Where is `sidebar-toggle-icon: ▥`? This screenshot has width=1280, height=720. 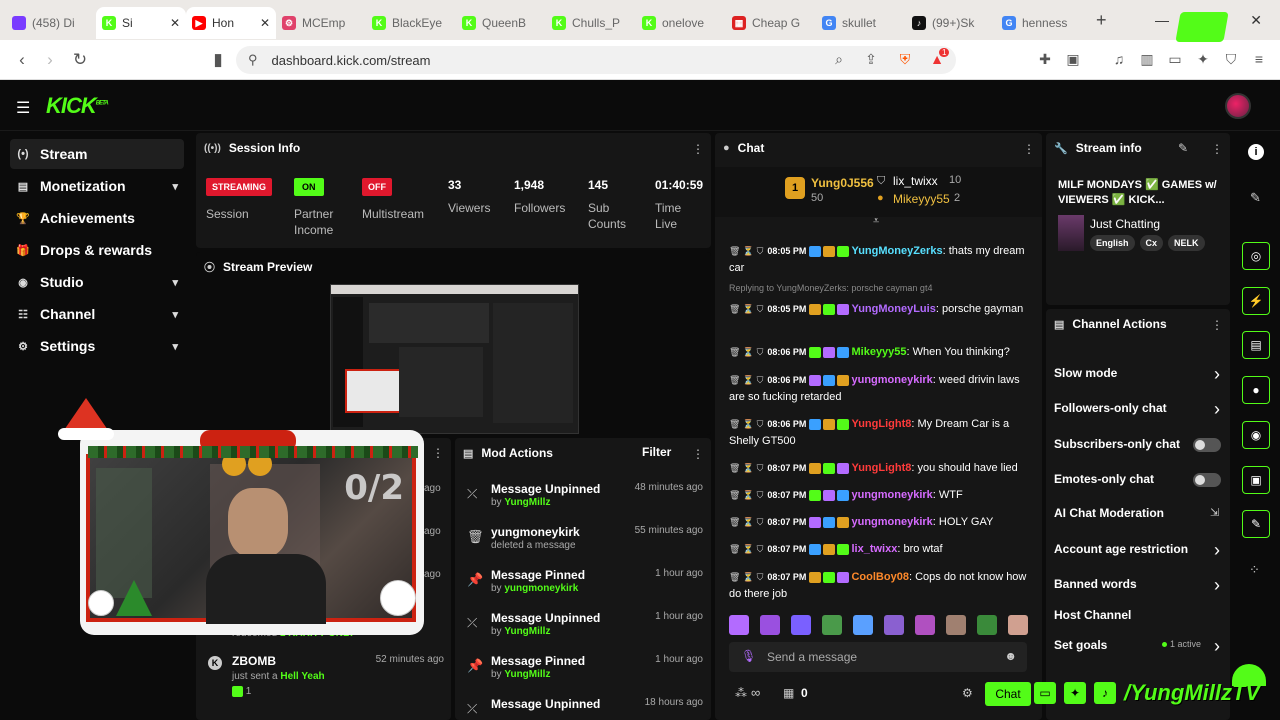 sidebar-toggle-icon: ▥ is located at coordinates (1147, 59).